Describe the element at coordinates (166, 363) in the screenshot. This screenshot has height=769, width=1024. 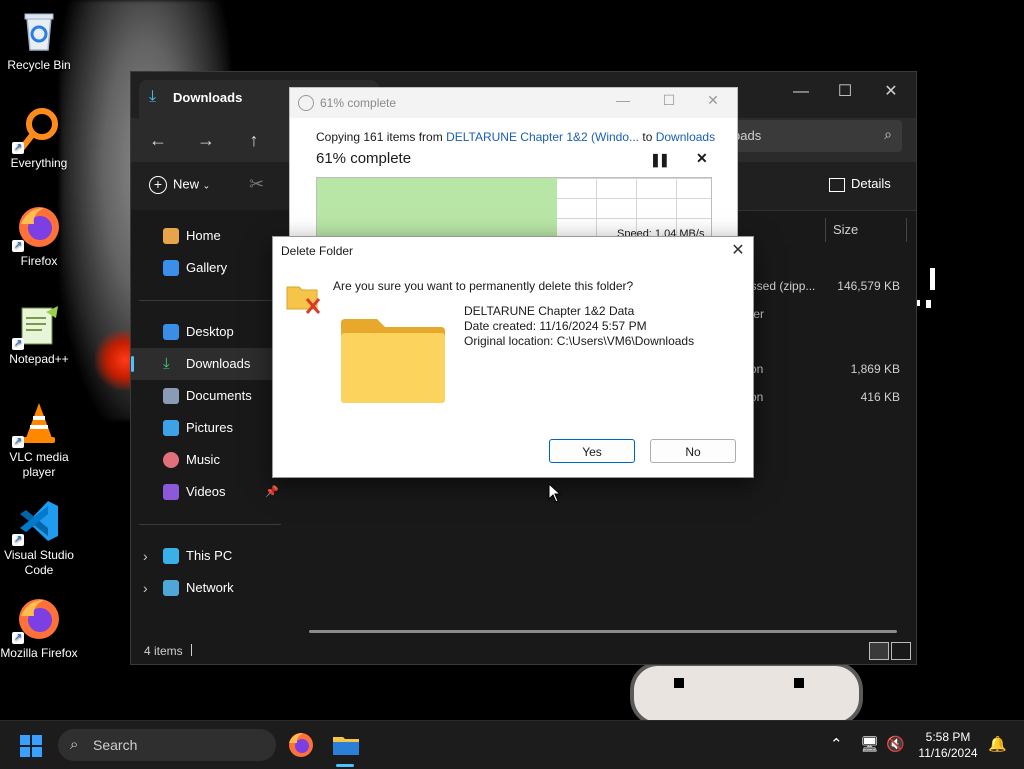
I see `download-icon: ⤓` at that location.